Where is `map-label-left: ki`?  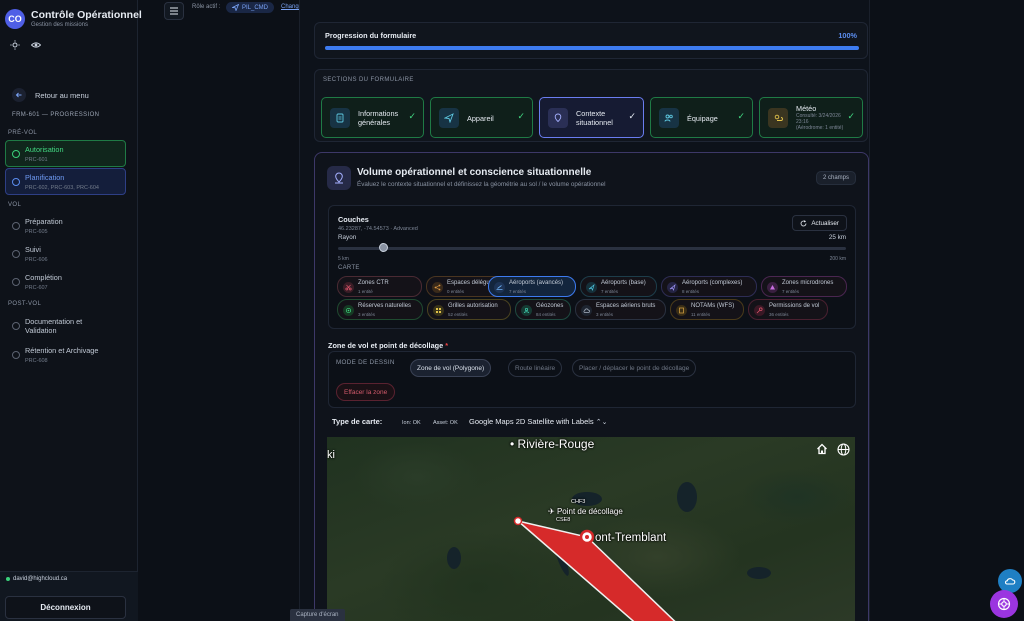
map-label-left: ki is located at coordinates (331, 455).